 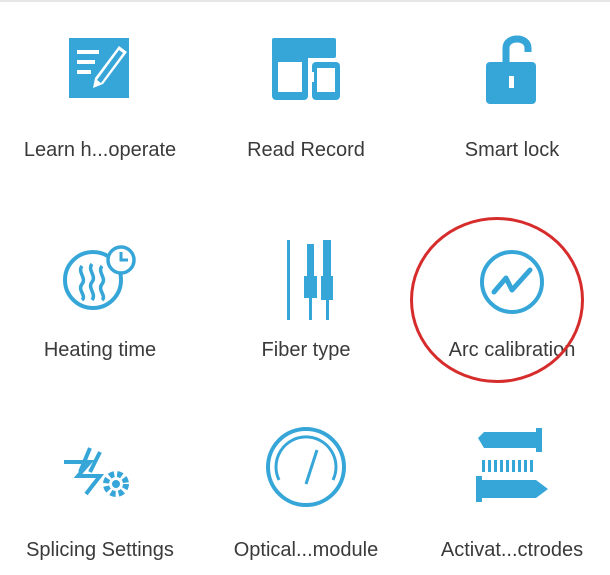 I want to click on menu-item-arc-calibration: Arc calibration, so click(x=512, y=312).